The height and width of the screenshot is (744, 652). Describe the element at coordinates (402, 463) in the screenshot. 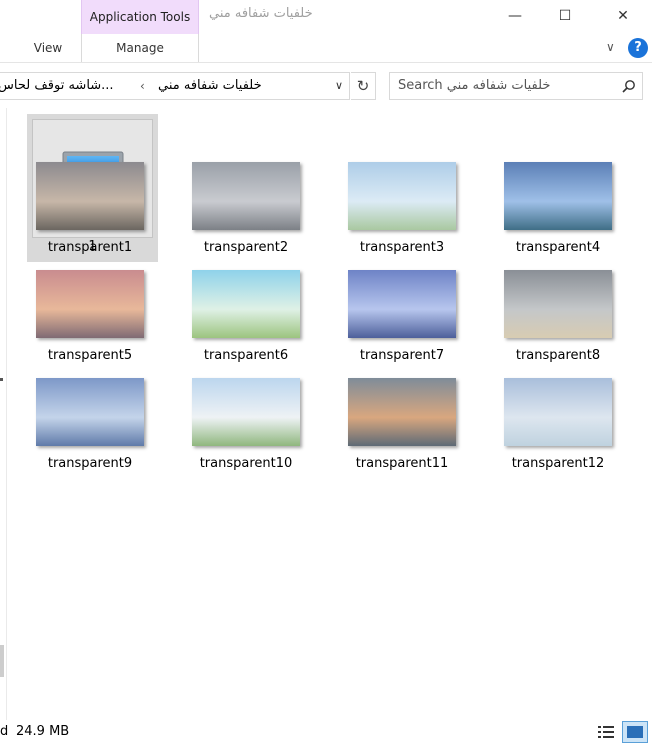

I see `image-label: transparent11` at that location.